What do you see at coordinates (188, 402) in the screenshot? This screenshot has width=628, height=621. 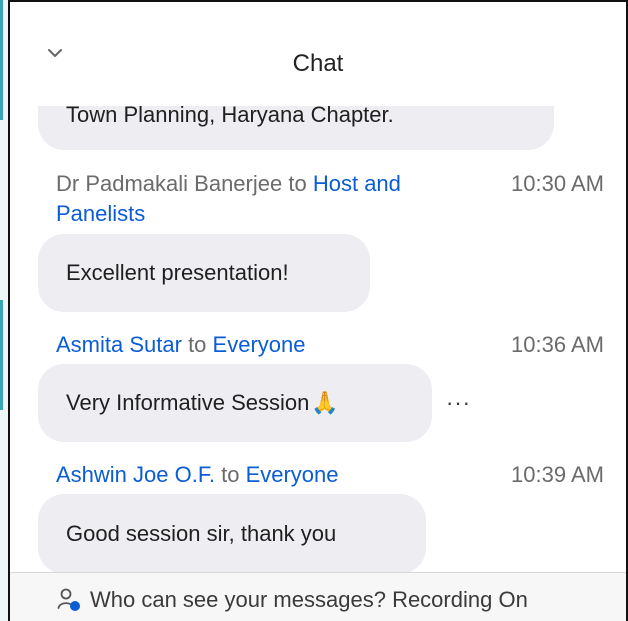 I see `message-text: Very Informative Session` at bounding box center [188, 402].